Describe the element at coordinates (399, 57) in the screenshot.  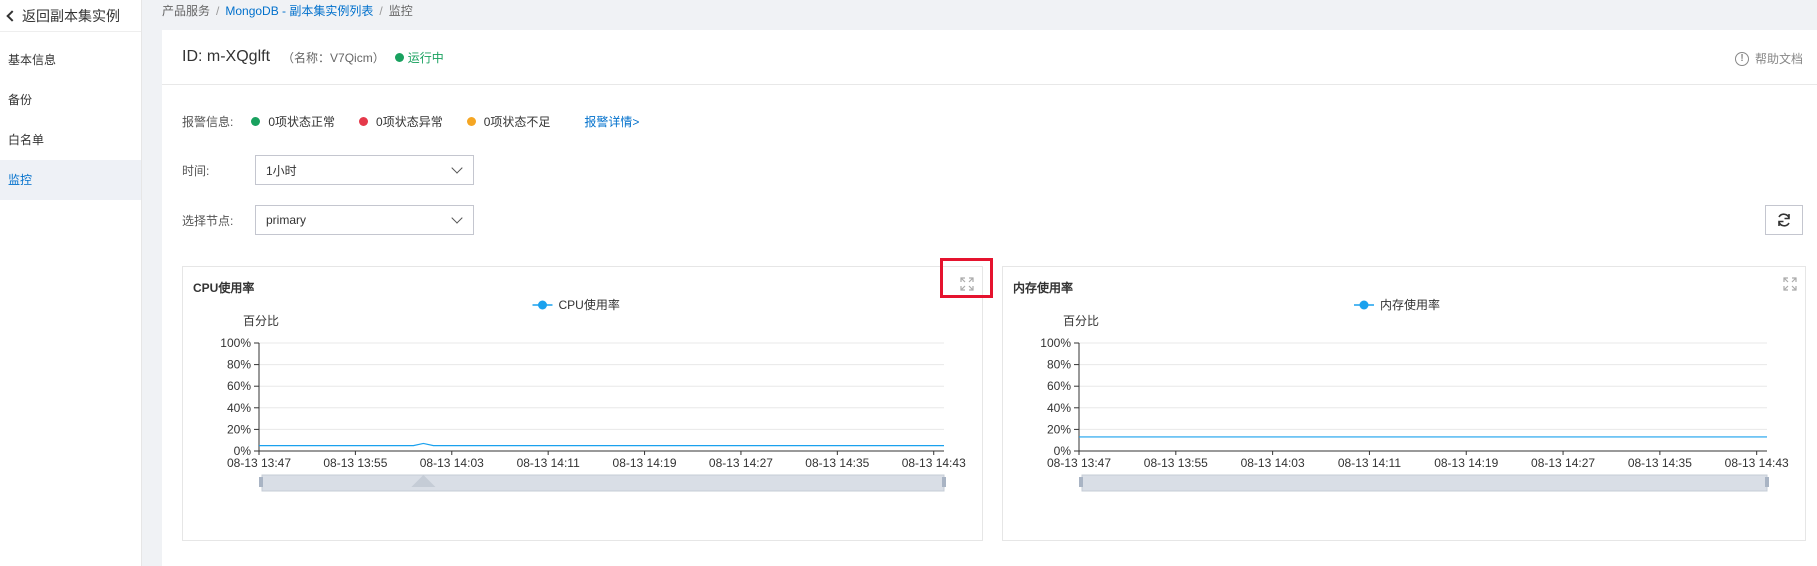
I see `status-dot-icon` at that location.